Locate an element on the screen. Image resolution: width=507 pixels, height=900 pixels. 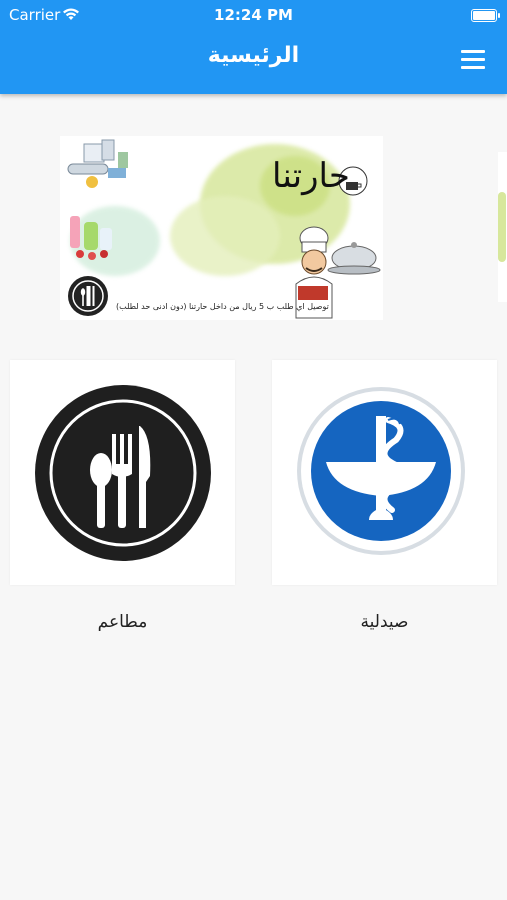
banner-title: حارتنا is located at coordinates (311, 176).